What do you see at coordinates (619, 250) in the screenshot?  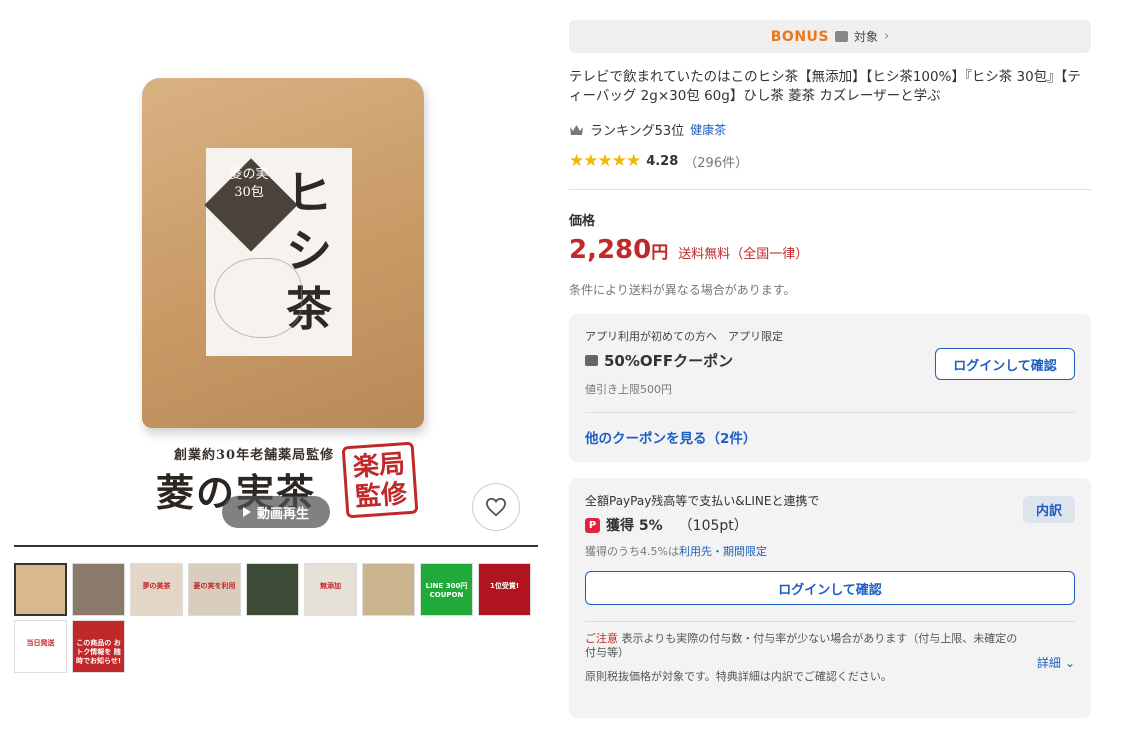 I see `price-amount: 2,280円` at bounding box center [619, 250].